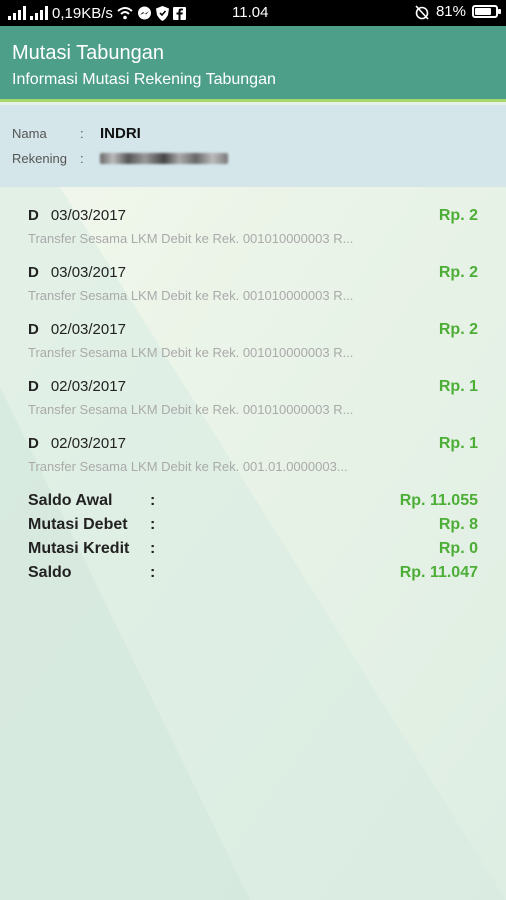  Describe the element at coordinates (179, 13) in the screenshot. I see `facebook-icon` at that location.